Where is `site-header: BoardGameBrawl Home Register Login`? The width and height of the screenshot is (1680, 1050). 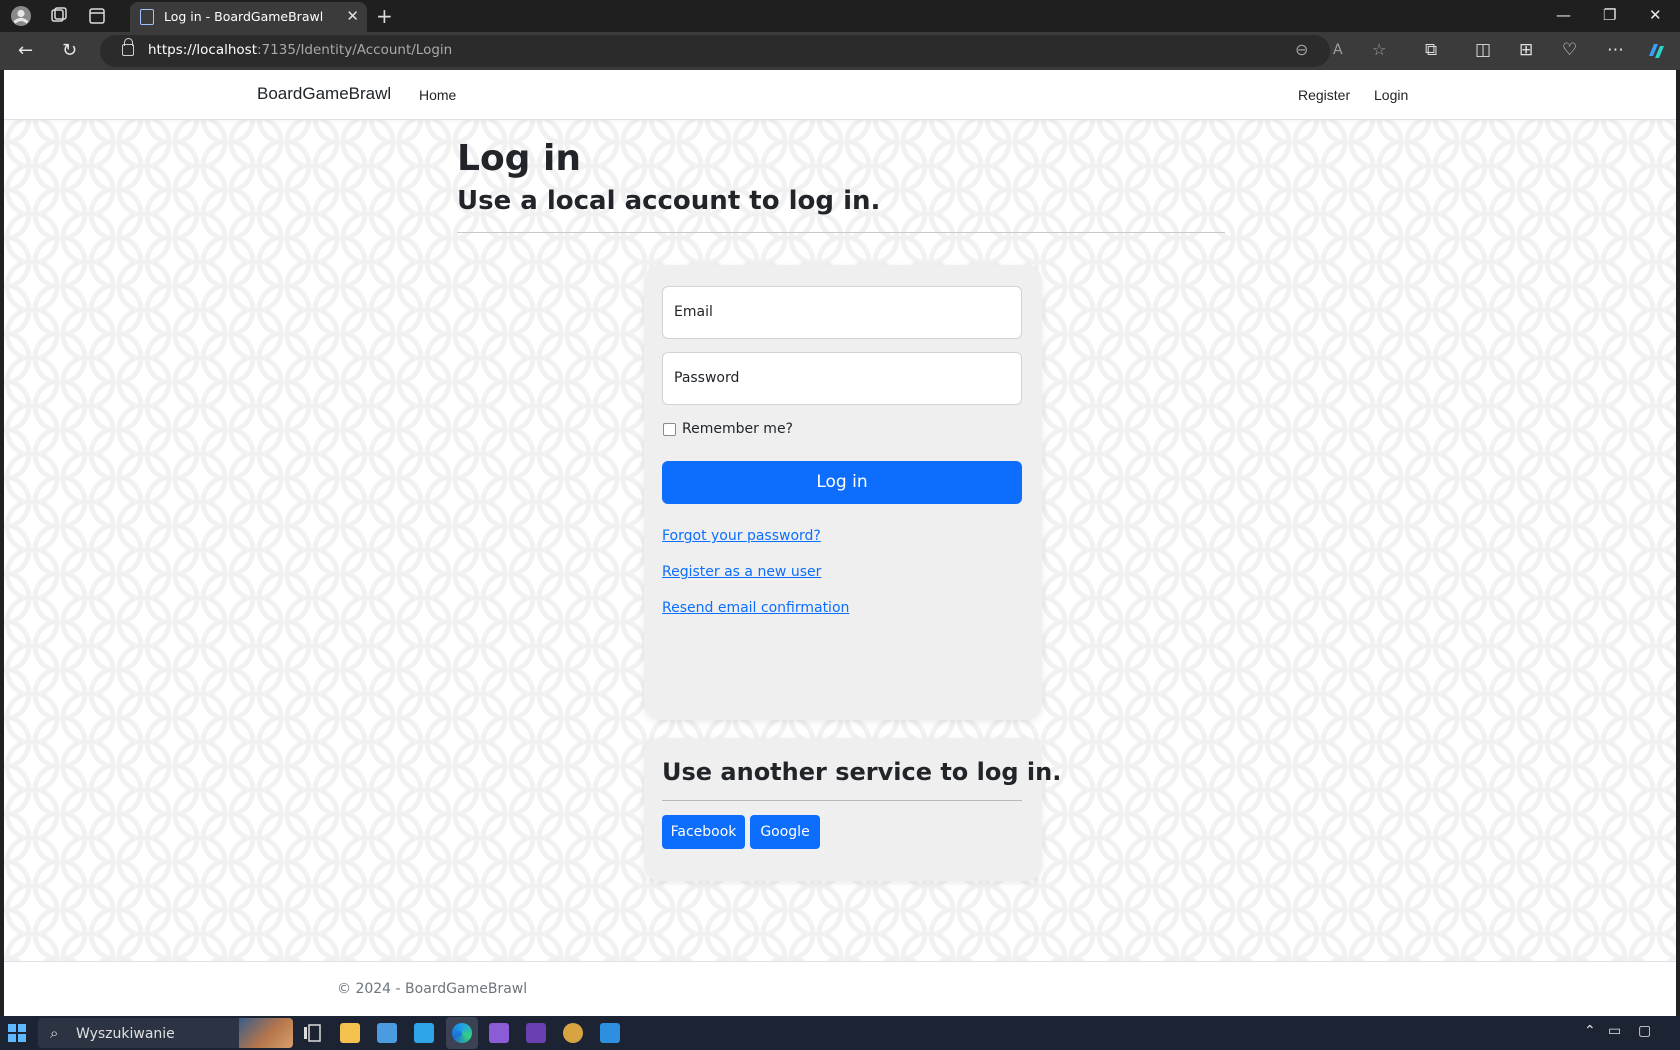 site-header: BoardGameBrawl Home Register Login is located at coordinates (840, 95).